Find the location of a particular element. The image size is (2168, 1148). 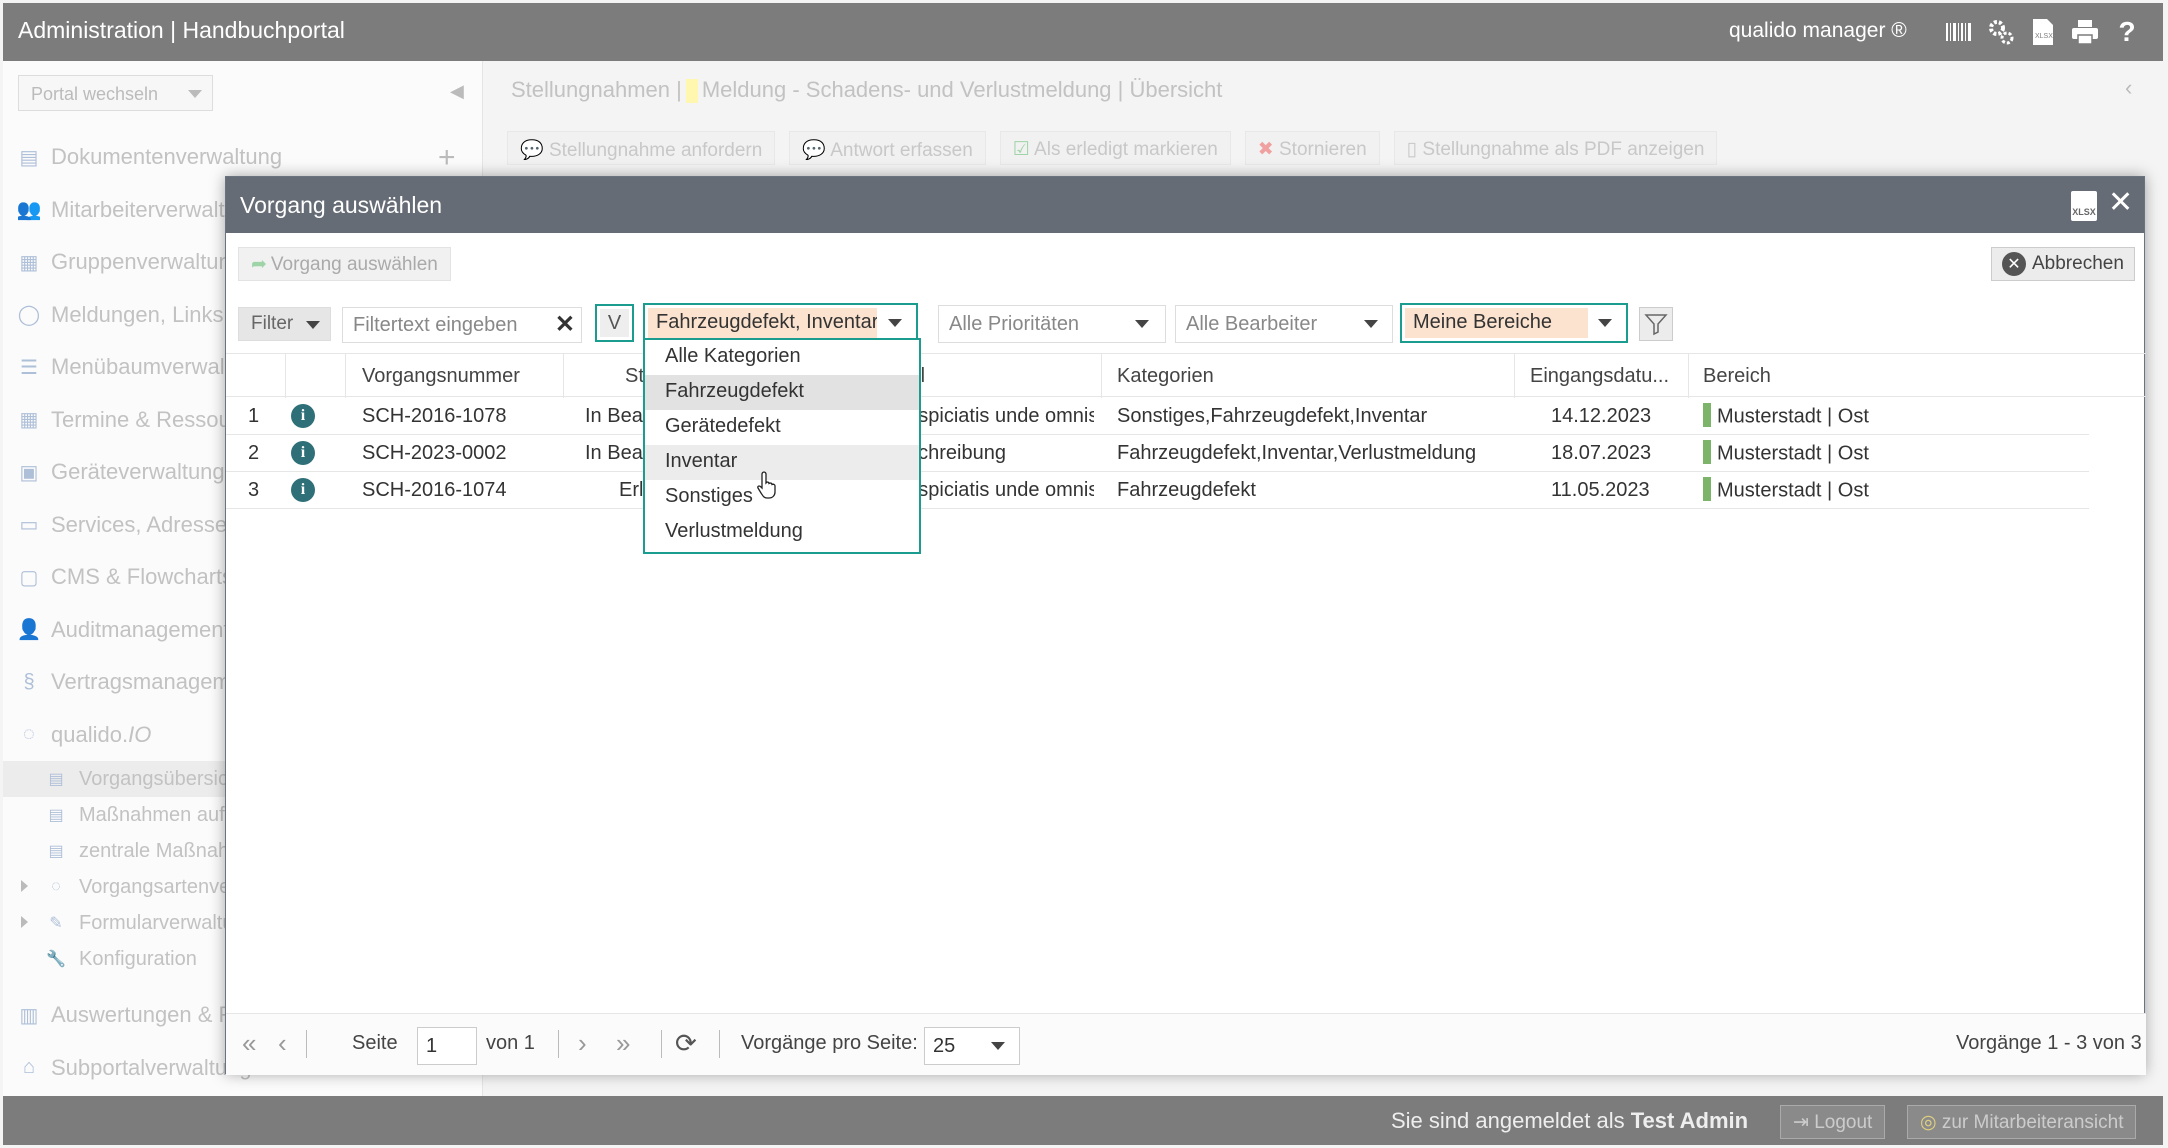

page-input: 1 is located at coordinates (447, 1046).